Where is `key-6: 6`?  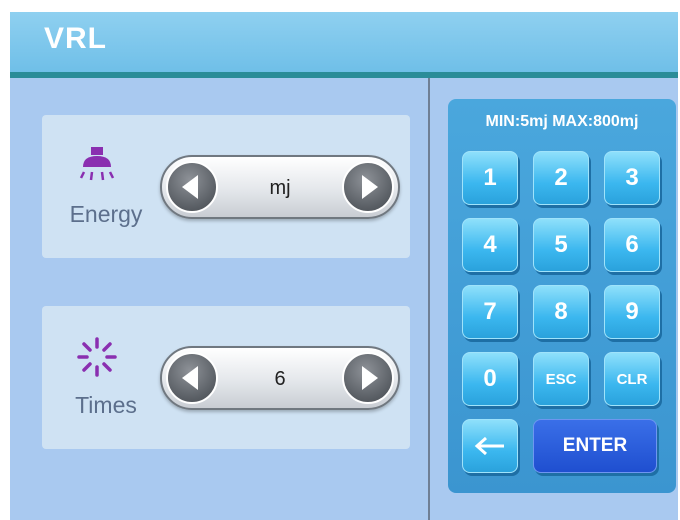 key-6: 6 is located at coordinates (632, 245).